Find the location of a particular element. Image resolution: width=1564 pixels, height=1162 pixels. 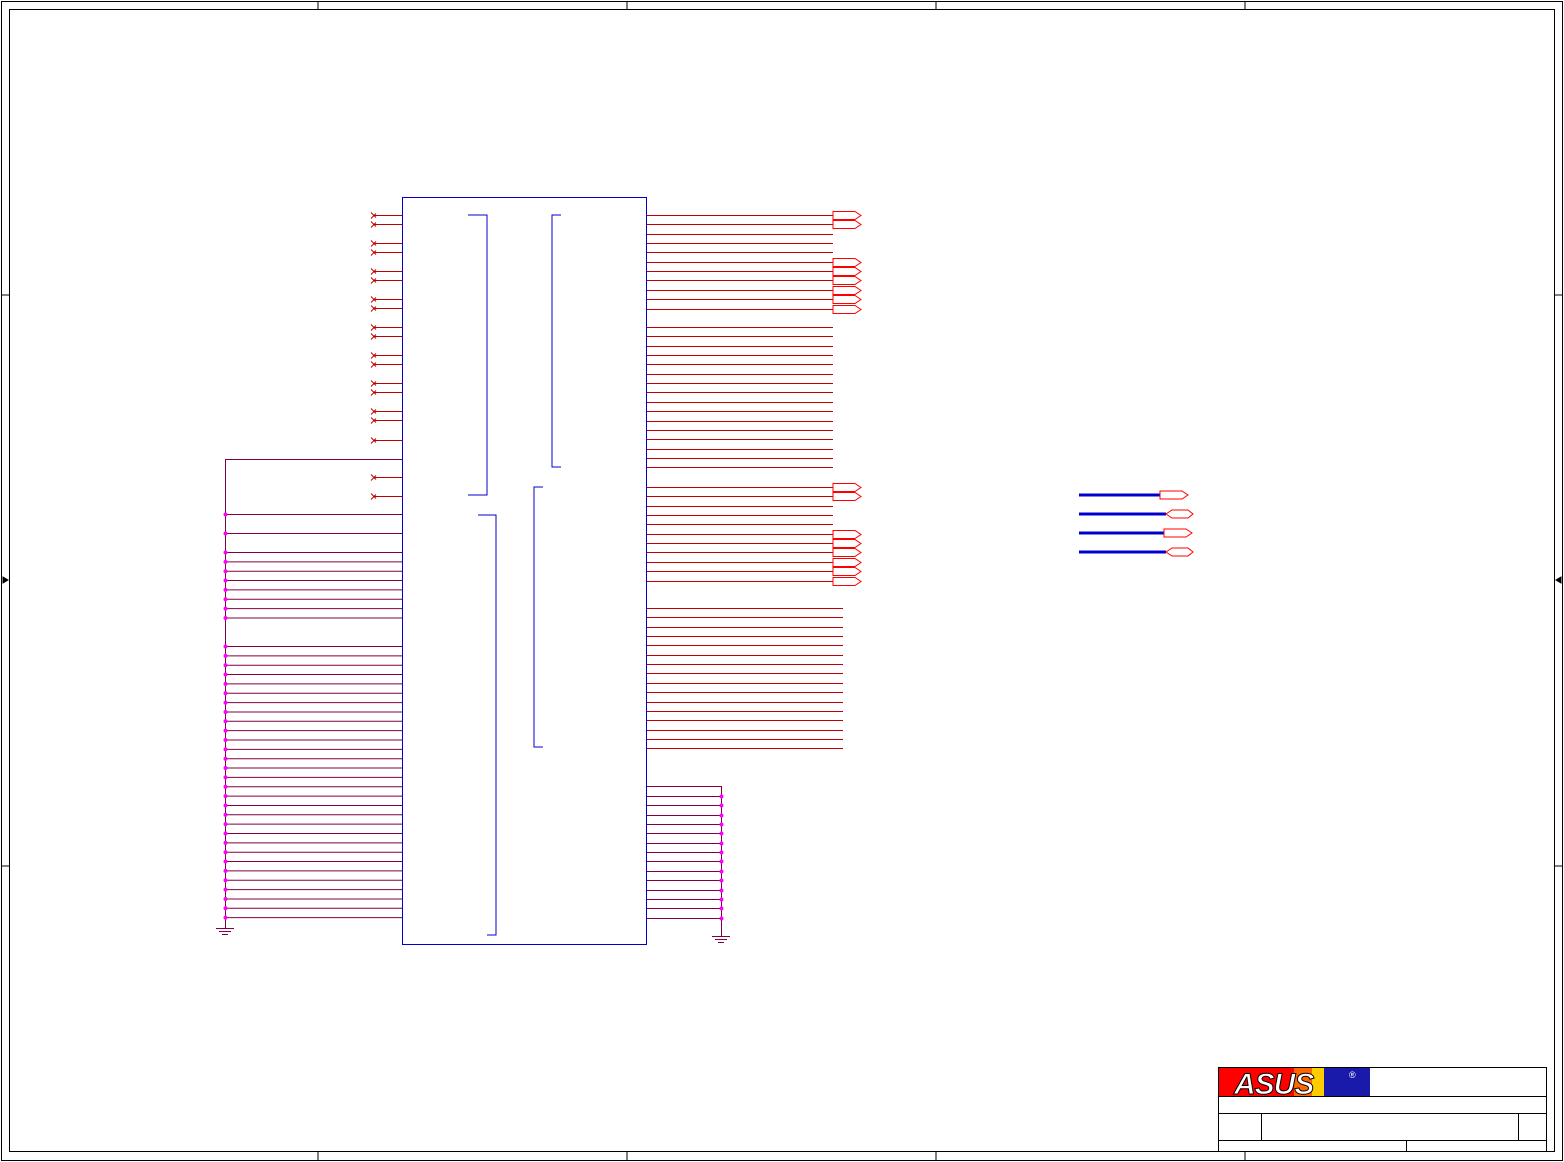

registered-mark: ® is located at coordinates (1352, 1075).